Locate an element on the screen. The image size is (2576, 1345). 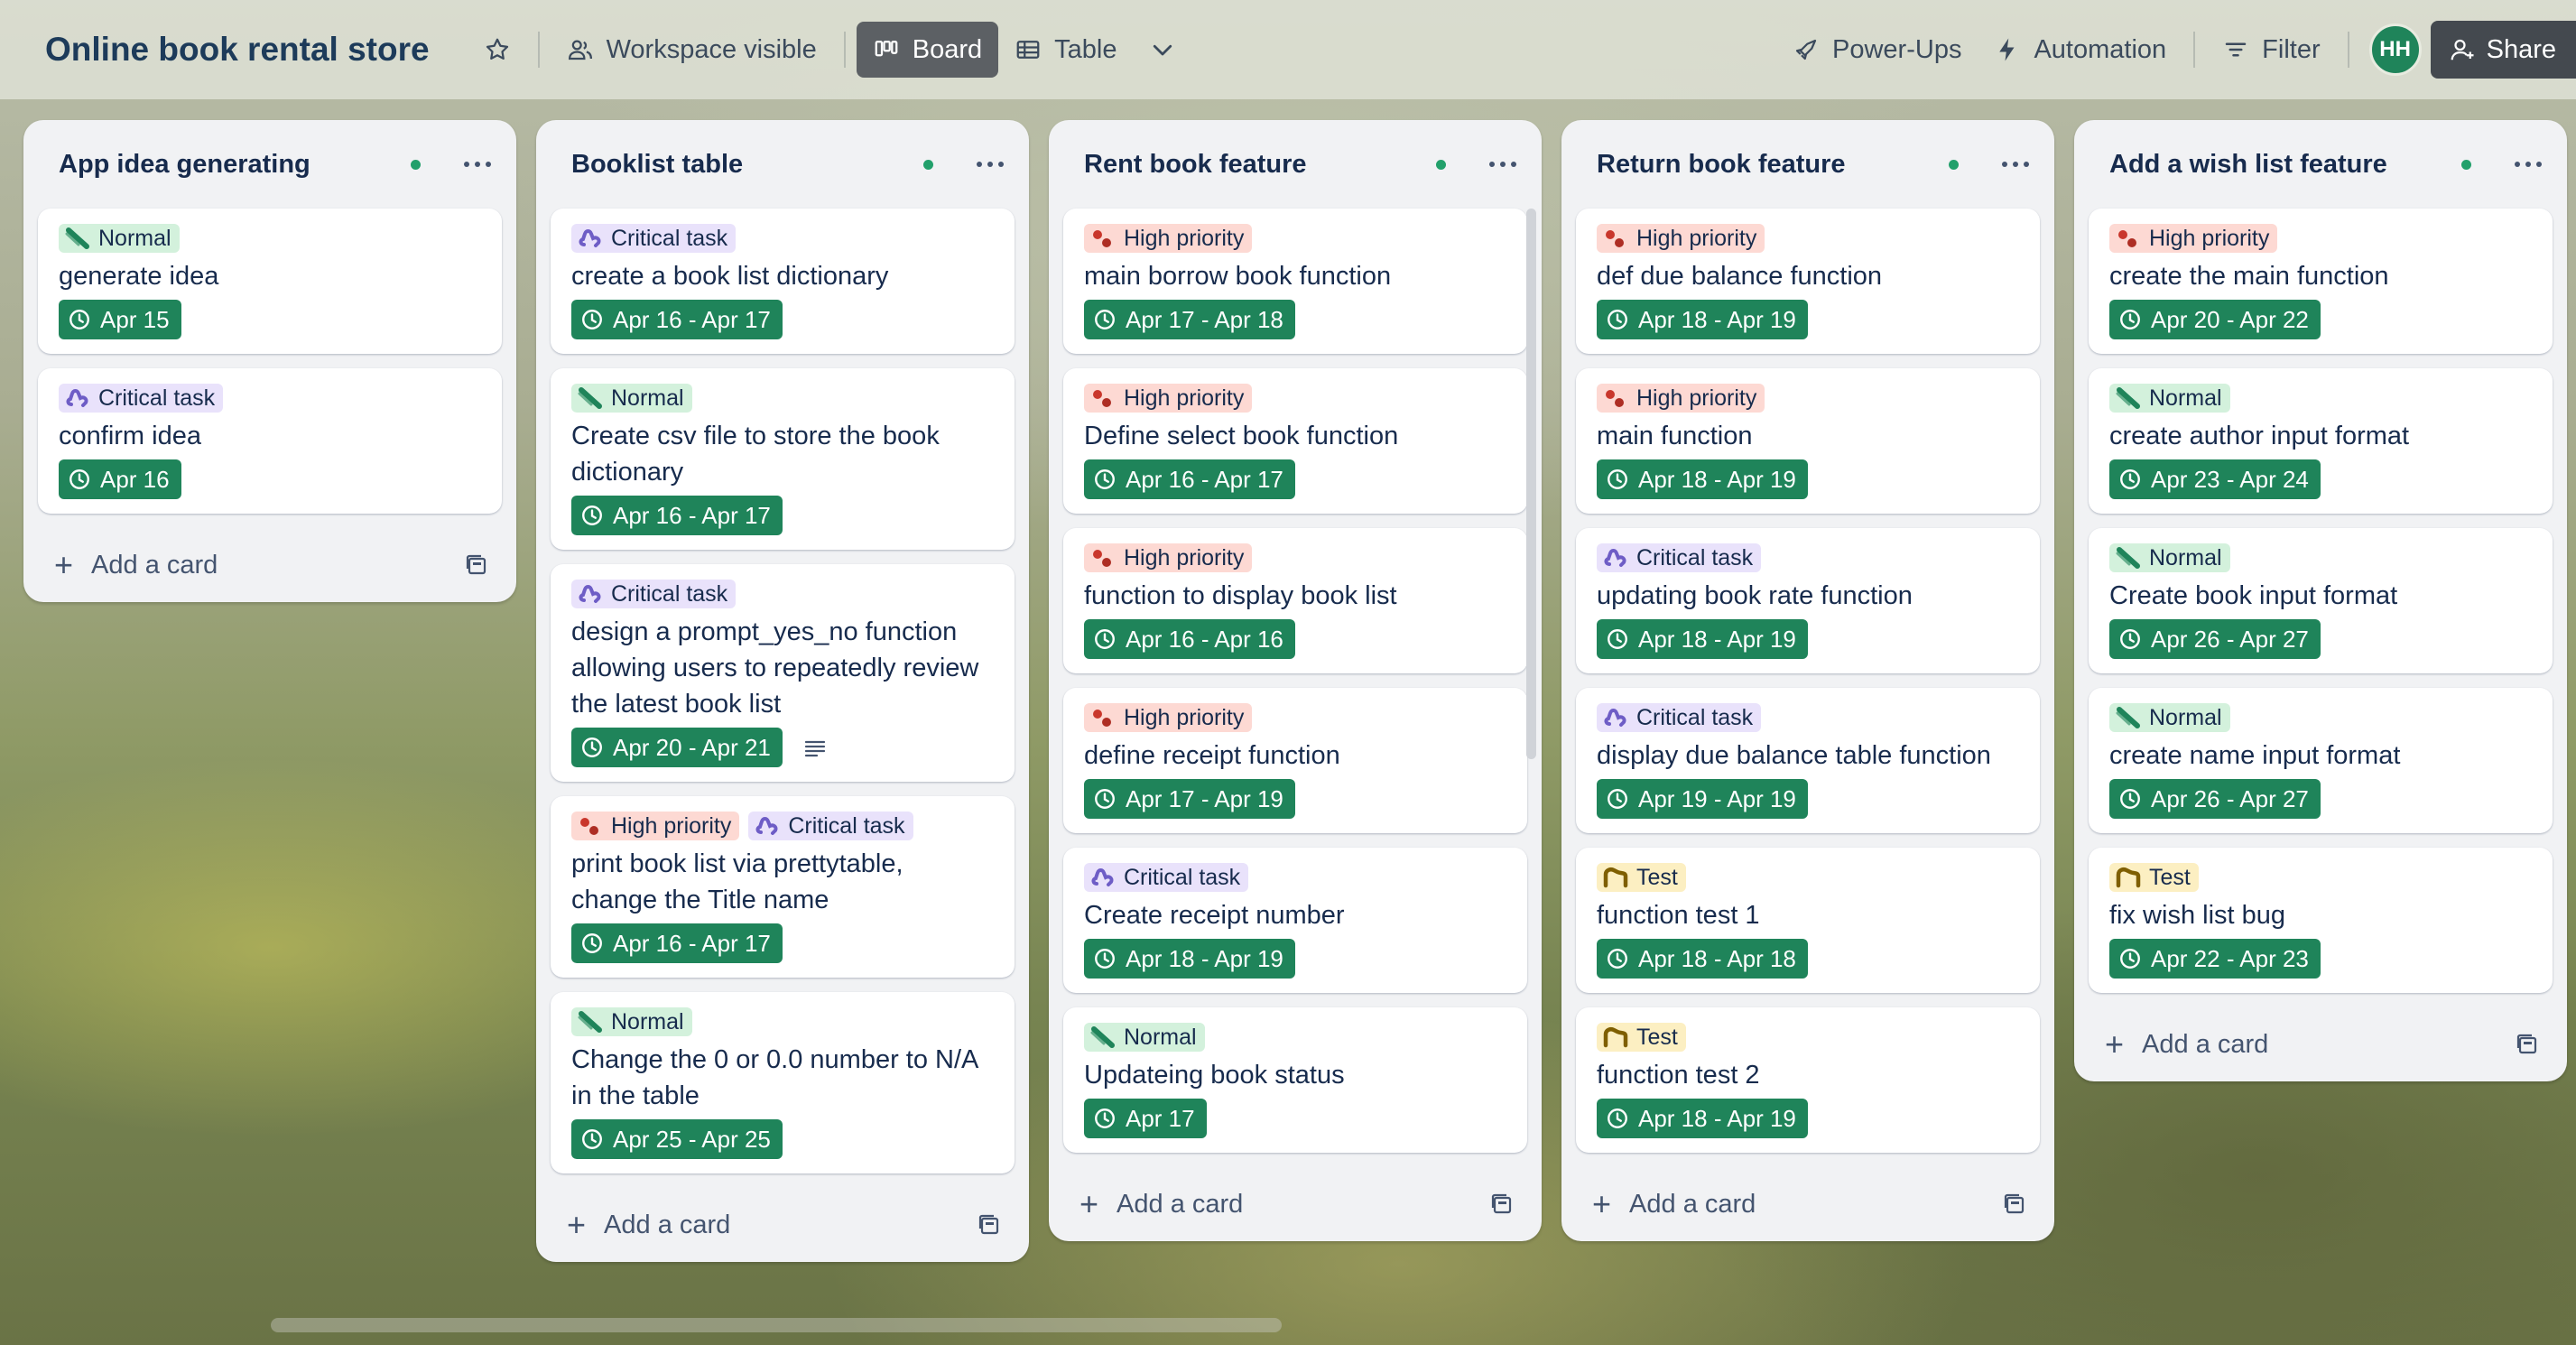
due-date-badge: Apr 25 - Apr 25 is located at coordinates (677, 1139).